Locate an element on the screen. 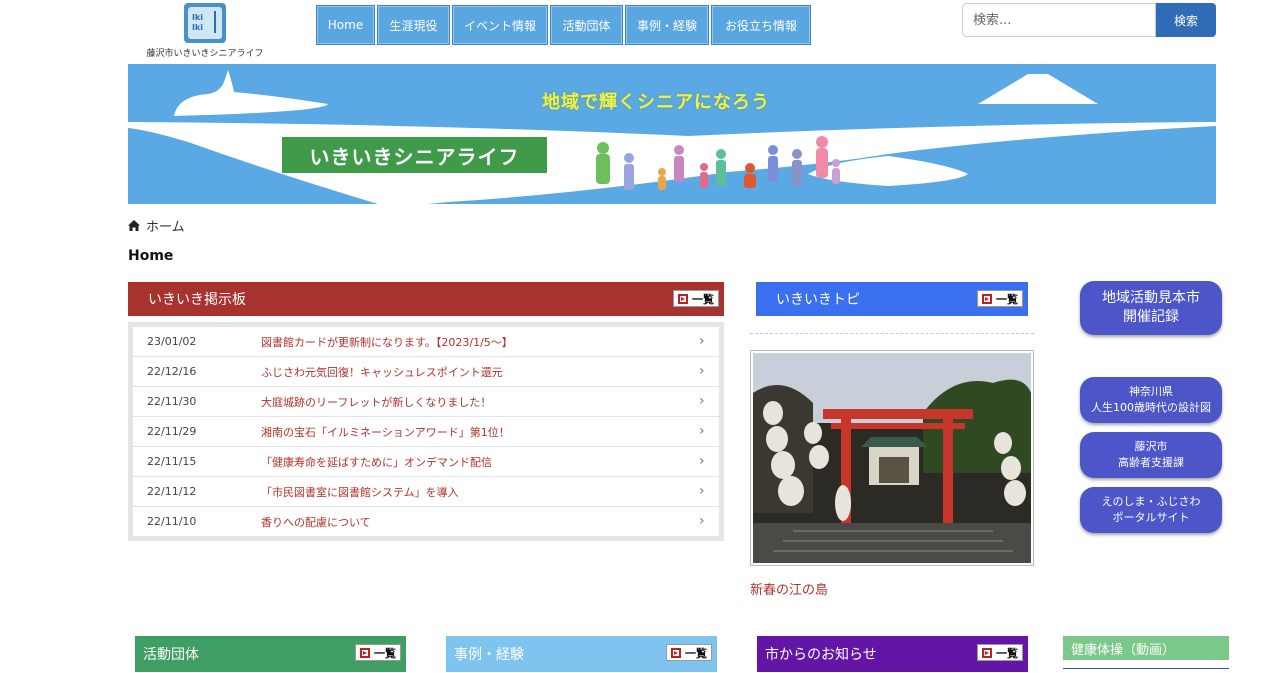  search-button: 検索 is located at coordinates (1186, 20).